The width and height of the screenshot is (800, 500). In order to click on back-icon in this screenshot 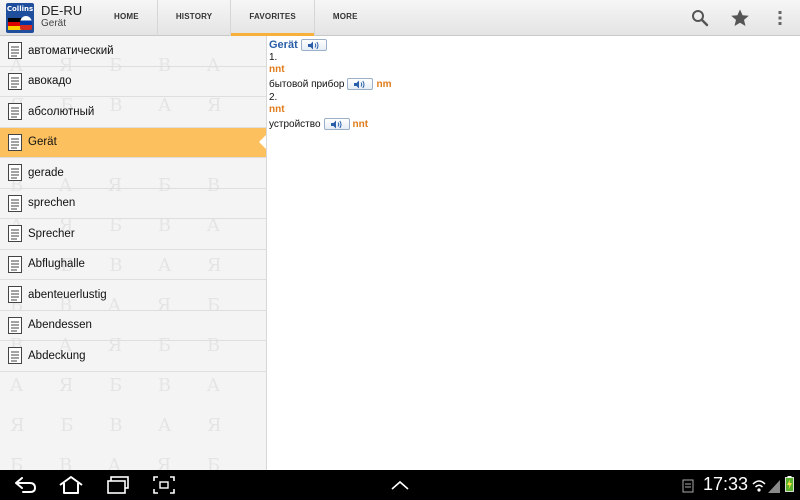, I will do `click(26, 485)`.